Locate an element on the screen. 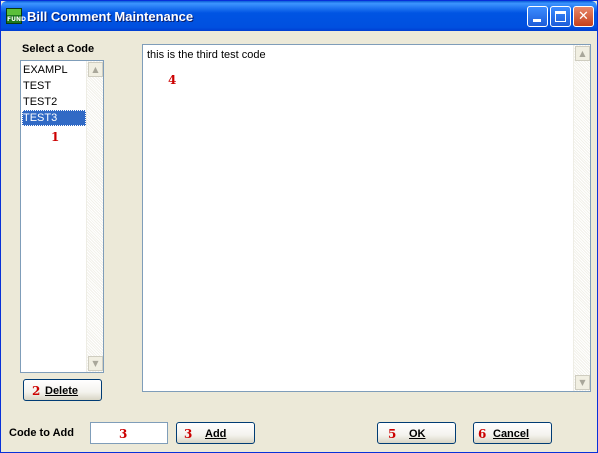 This screenshot has height=453, width=598. ok-button: 5 OK is located at coordinates (416, 433).